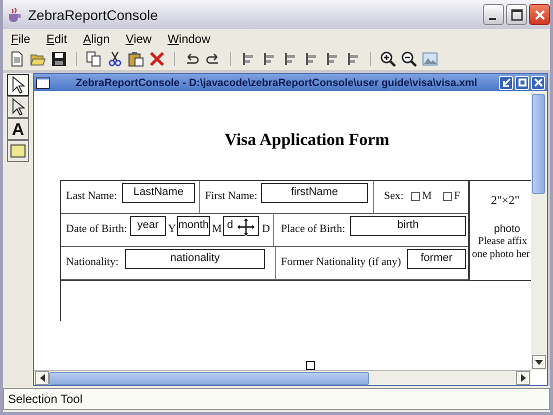  I want to click on menu-item: File, so click(20, 39).